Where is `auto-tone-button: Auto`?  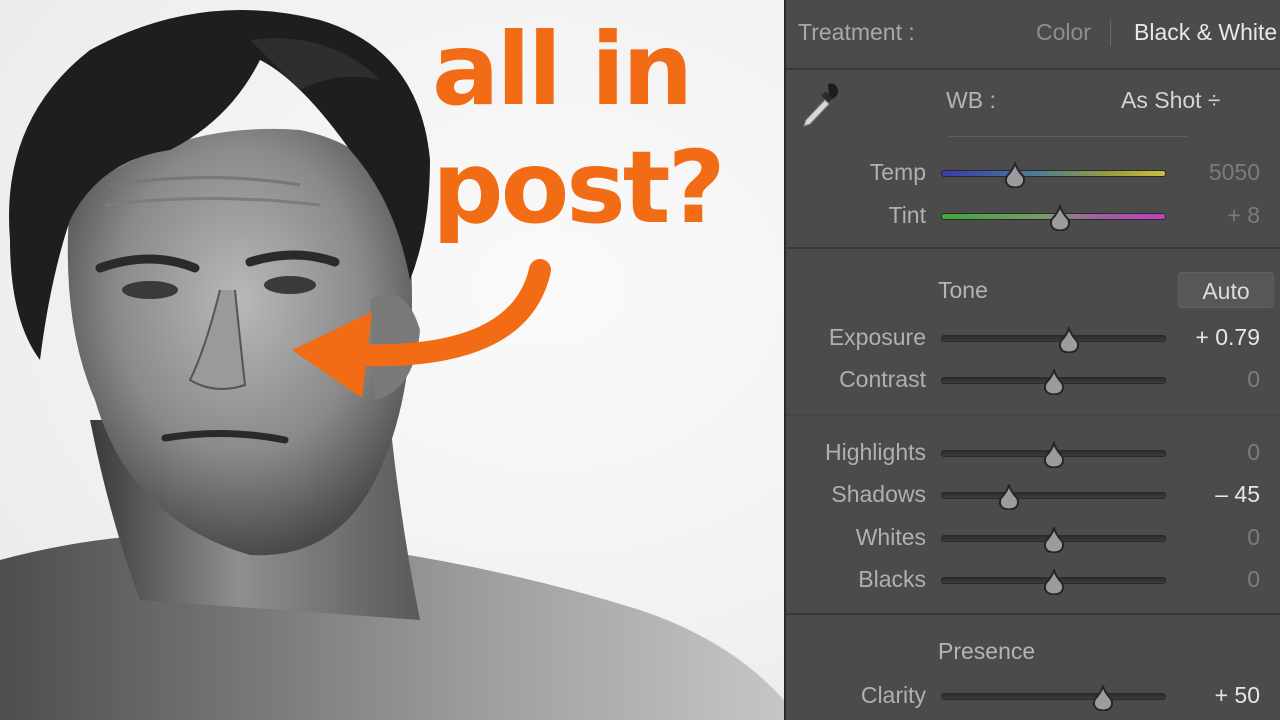
auto-tone-button: Auto is located at coordinates (1226, 290).